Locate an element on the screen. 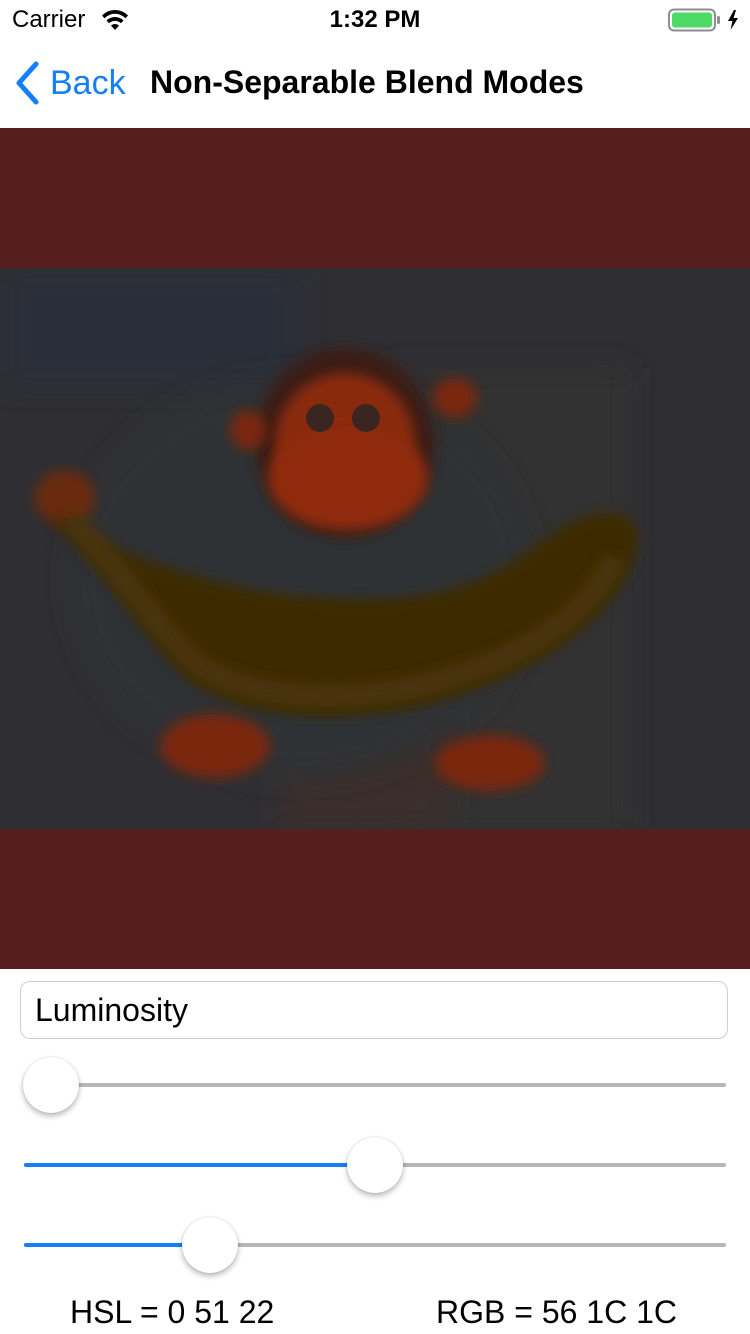 The image size is (750, 1334). page-title: Non-Separable Blend Modes is located at coordinates (367, 82).